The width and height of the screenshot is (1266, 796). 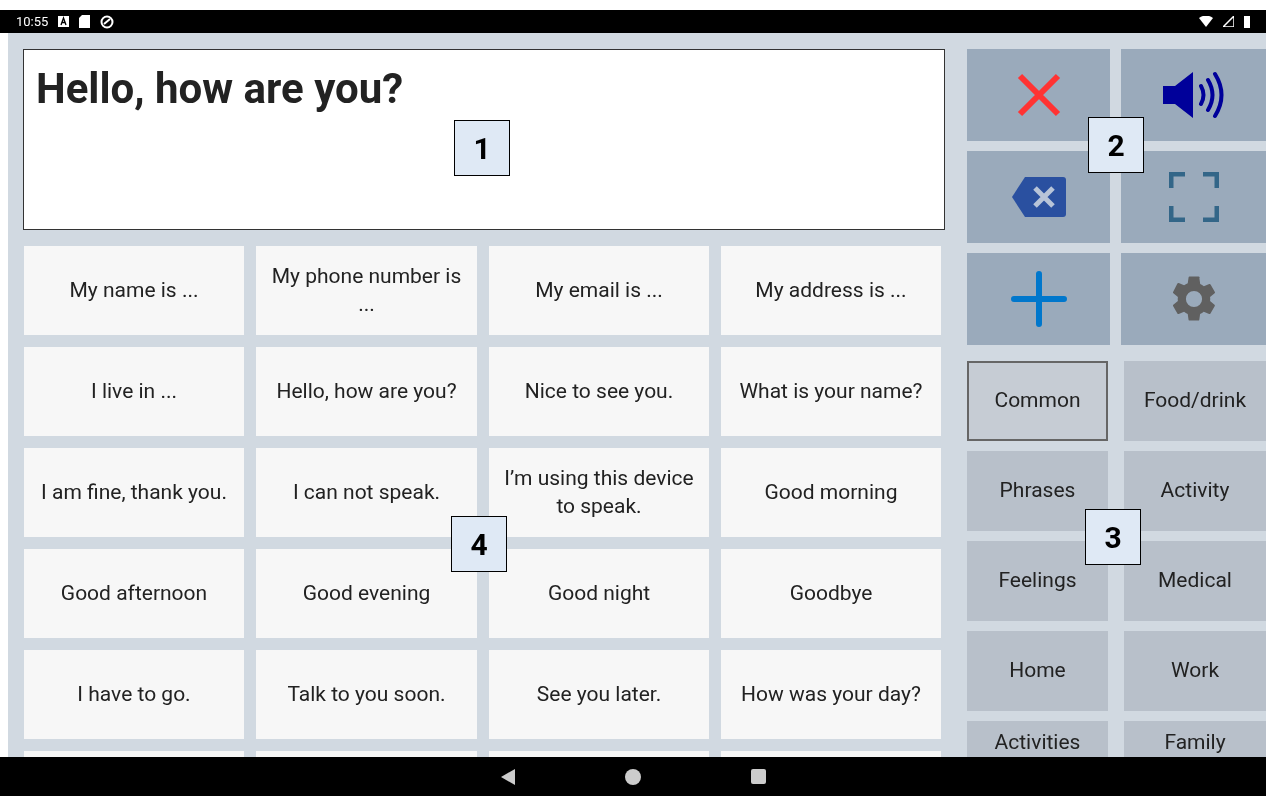 What do you see at coordinates (366, 492) in the screenshot?
I see `phrase-button: I can not speak.` at bounding box center [366, 492].